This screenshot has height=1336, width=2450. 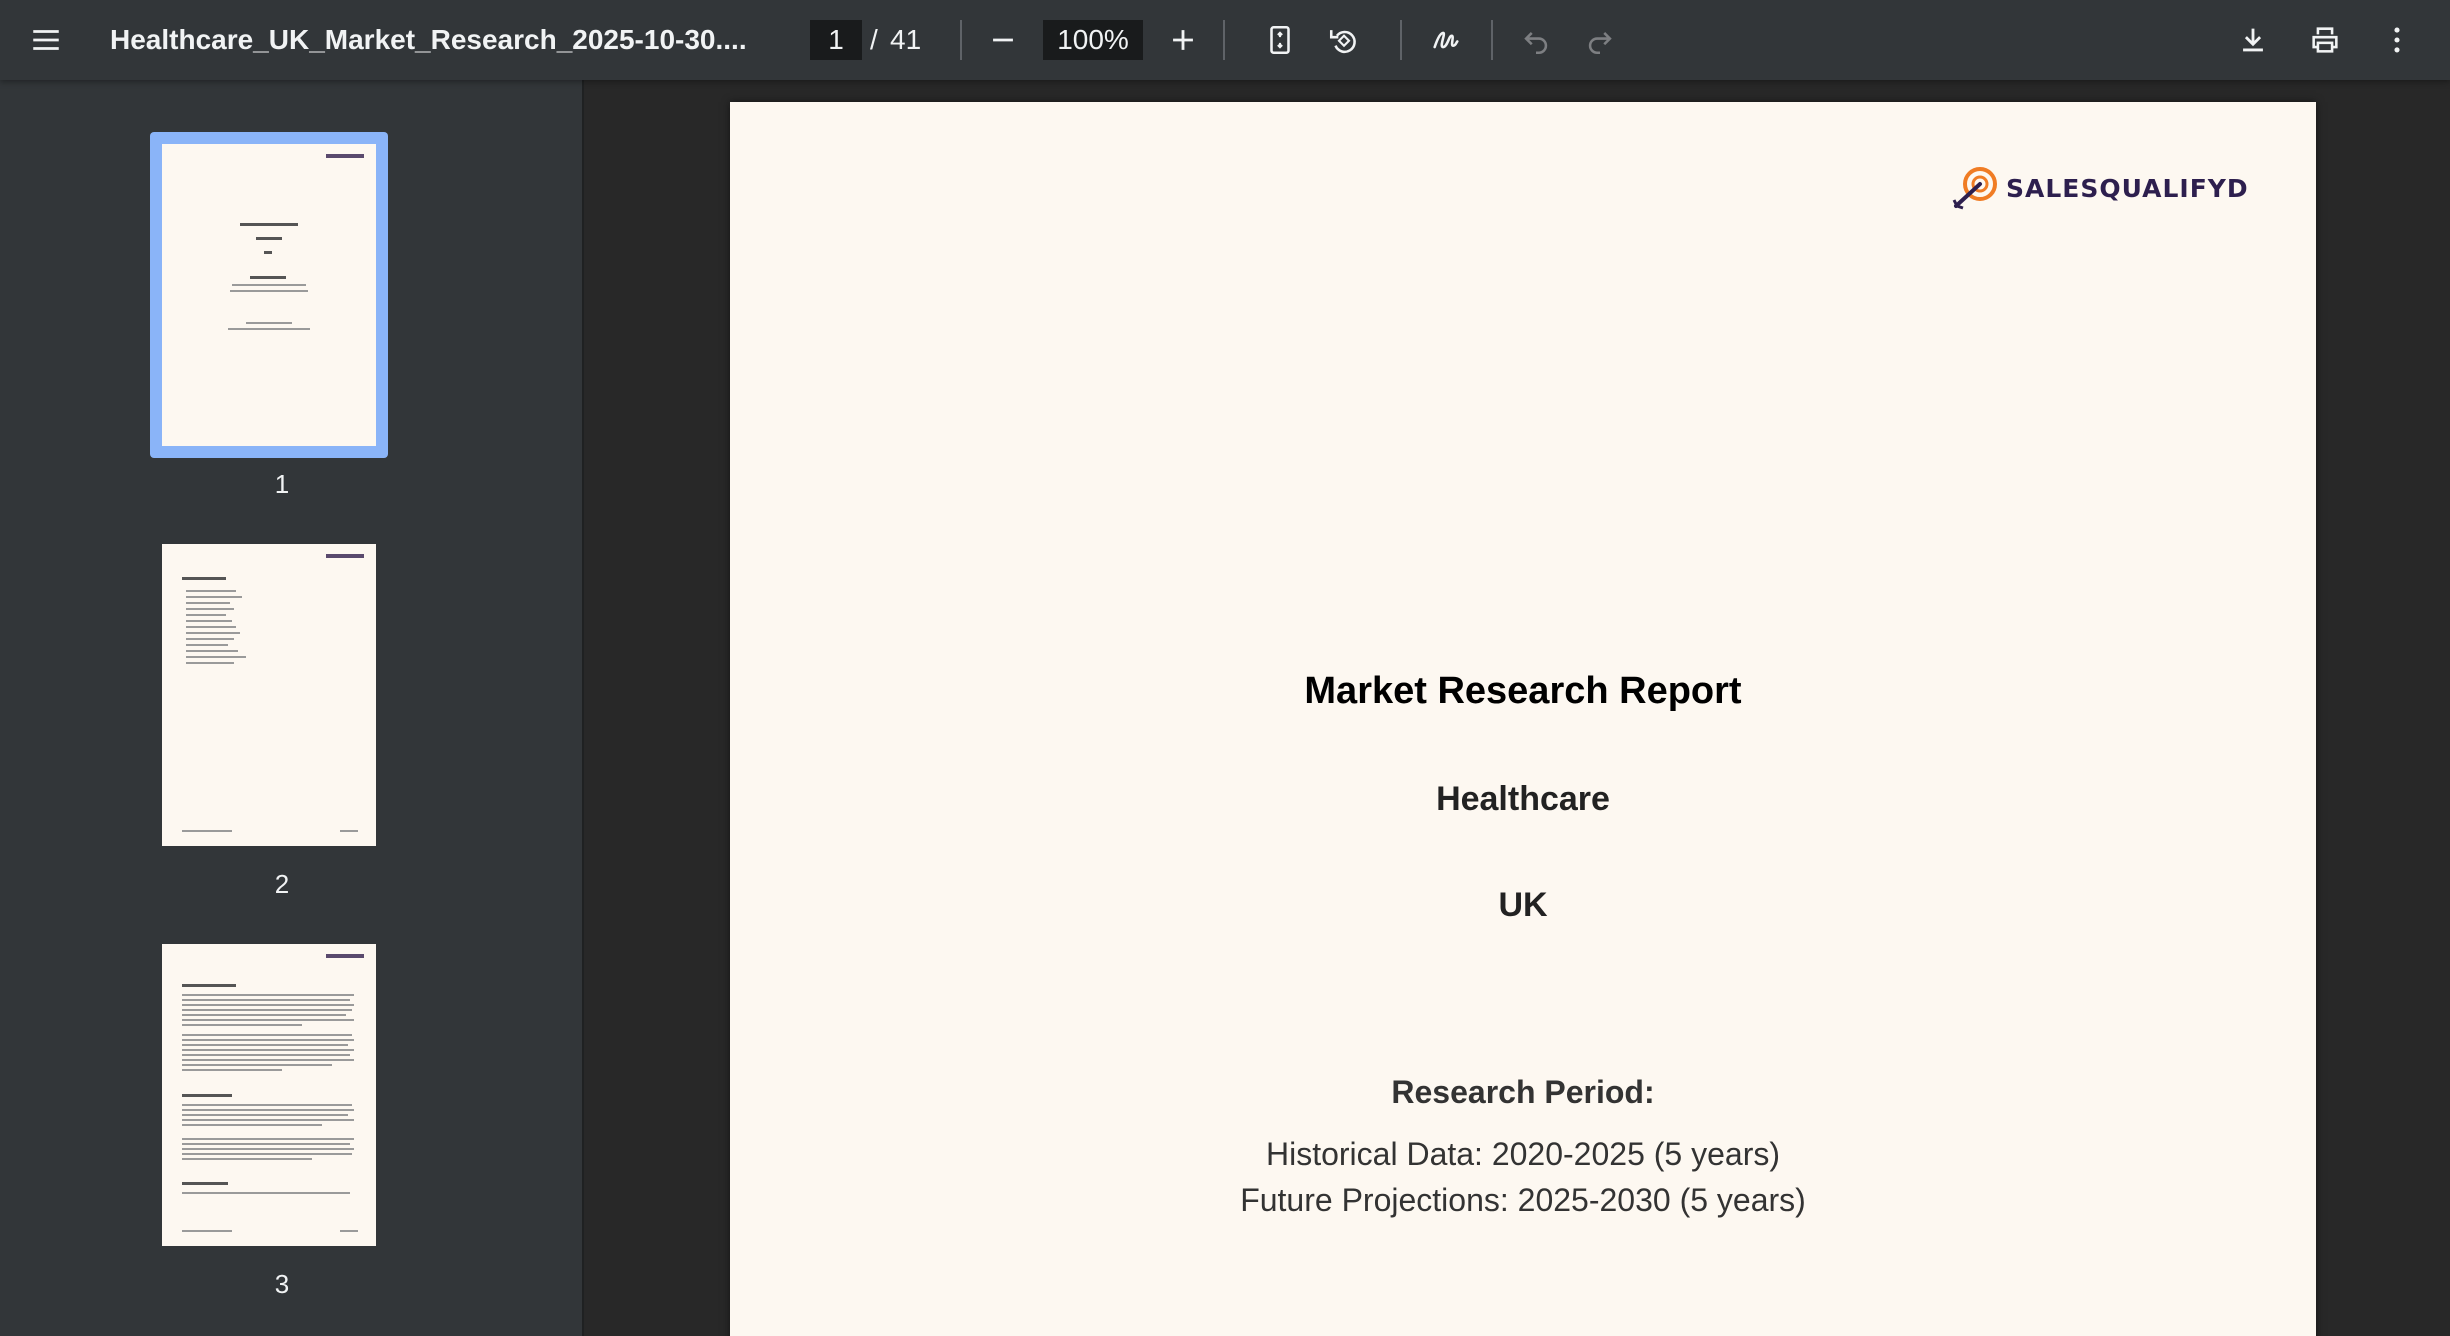 I want to click on page-number-input, so click(x=836, y=40).